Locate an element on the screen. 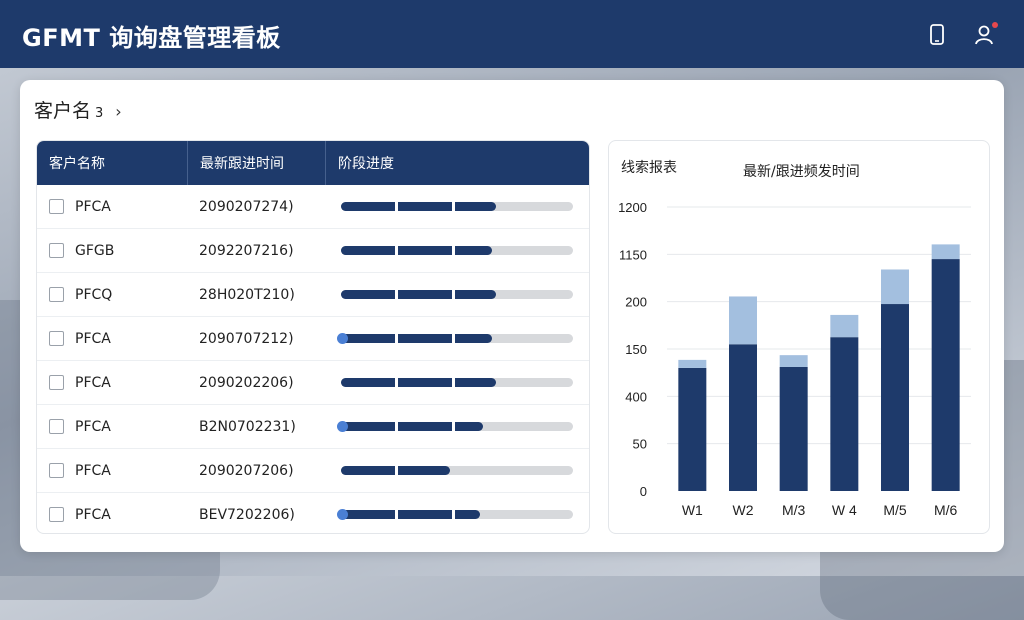 This screenshot has width=1024, height=620. table-row: PFCA B2N0702231) is located at coordinates (313, 427).